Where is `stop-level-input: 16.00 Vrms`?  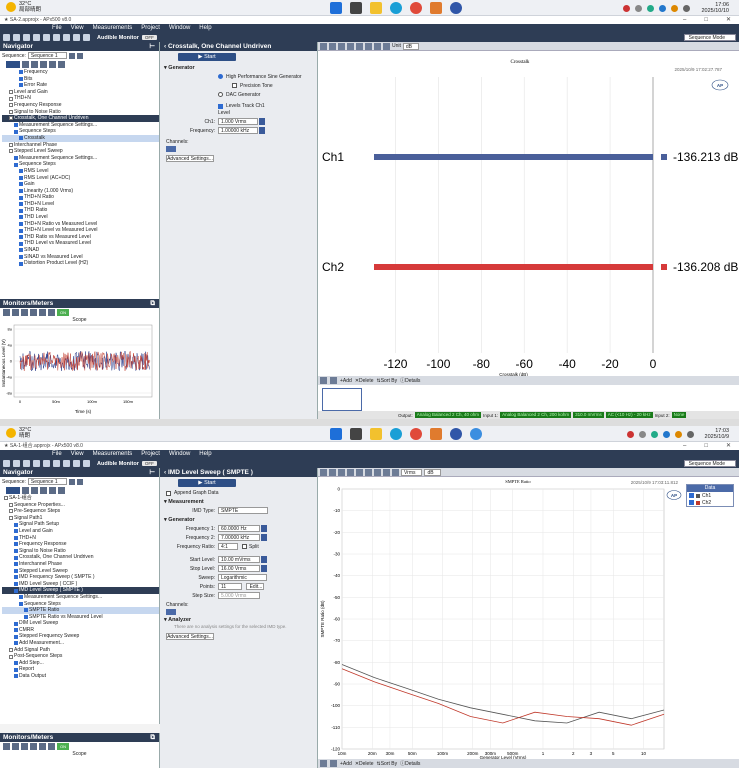
stop-level-input: 16.00 Vrms is located at coordinates (239, 568).